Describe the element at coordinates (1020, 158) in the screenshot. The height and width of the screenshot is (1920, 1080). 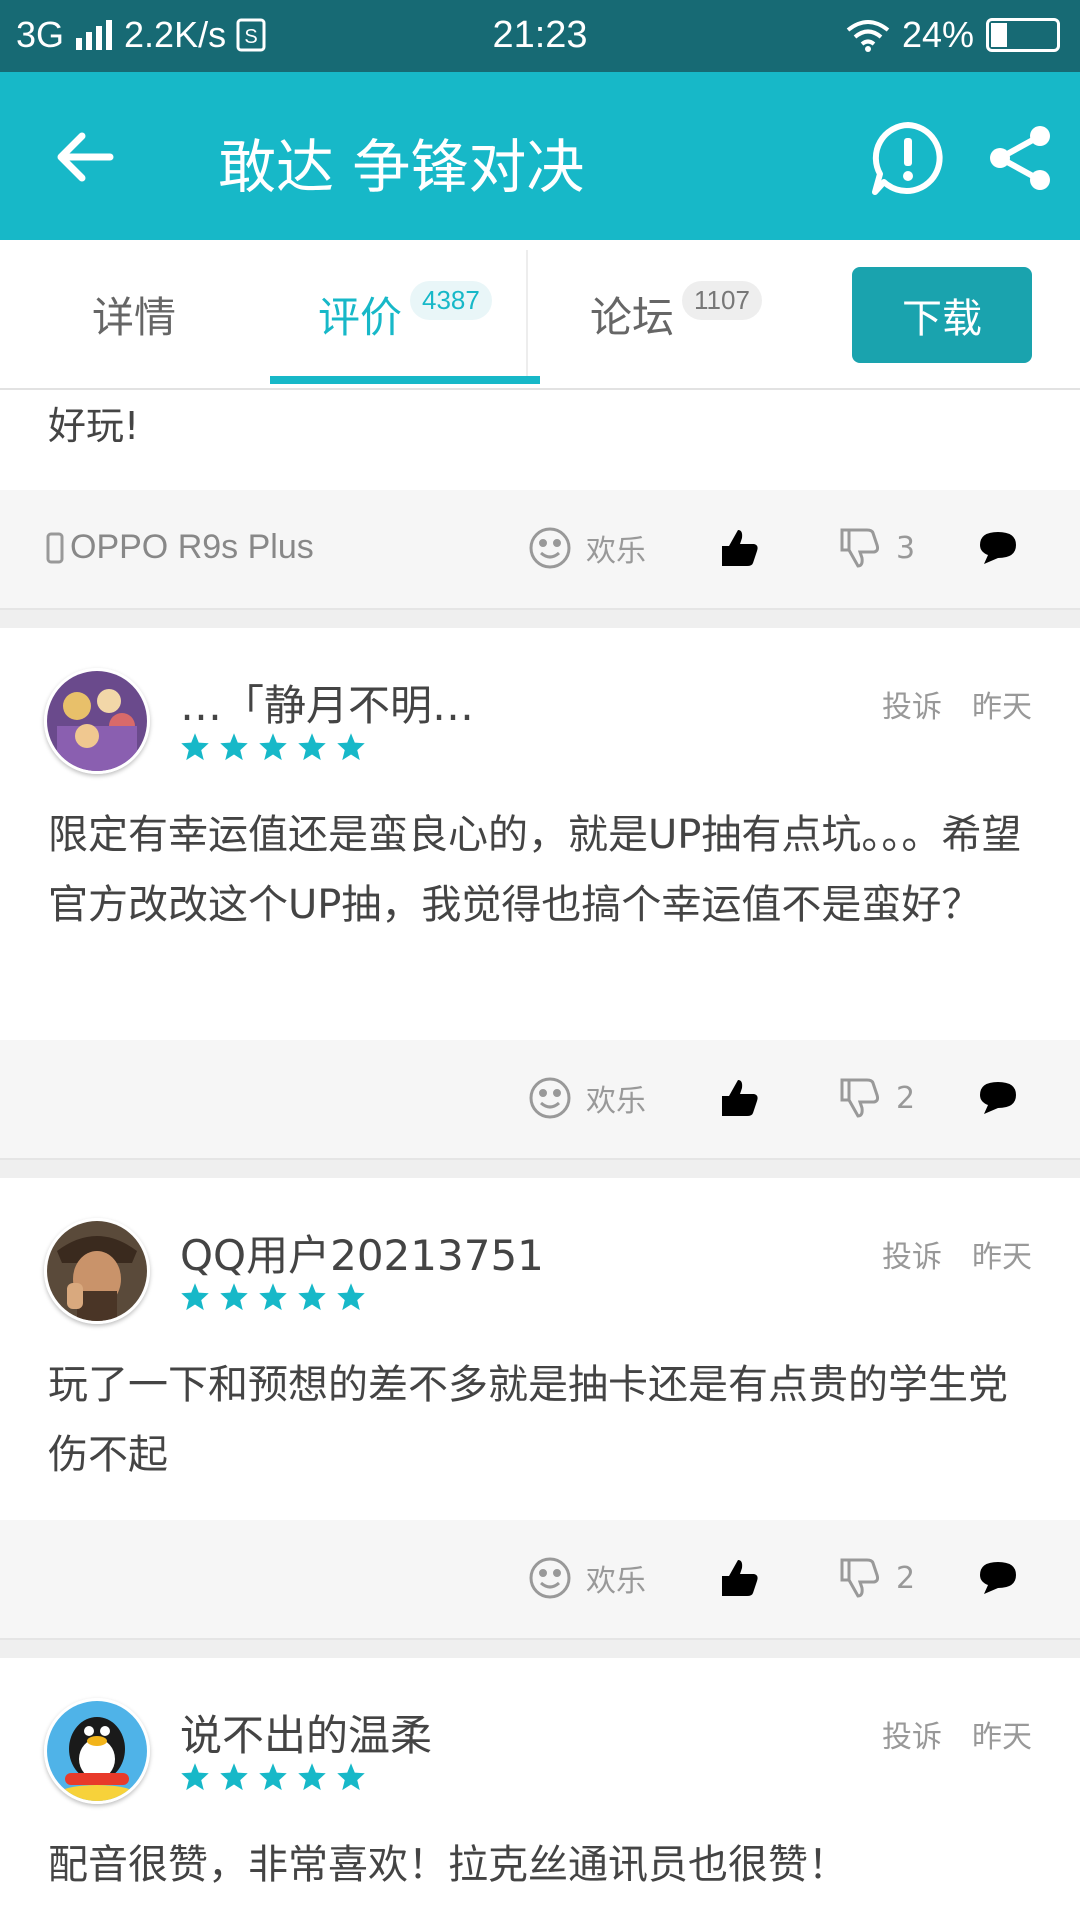
I see `share-icon` at that location.